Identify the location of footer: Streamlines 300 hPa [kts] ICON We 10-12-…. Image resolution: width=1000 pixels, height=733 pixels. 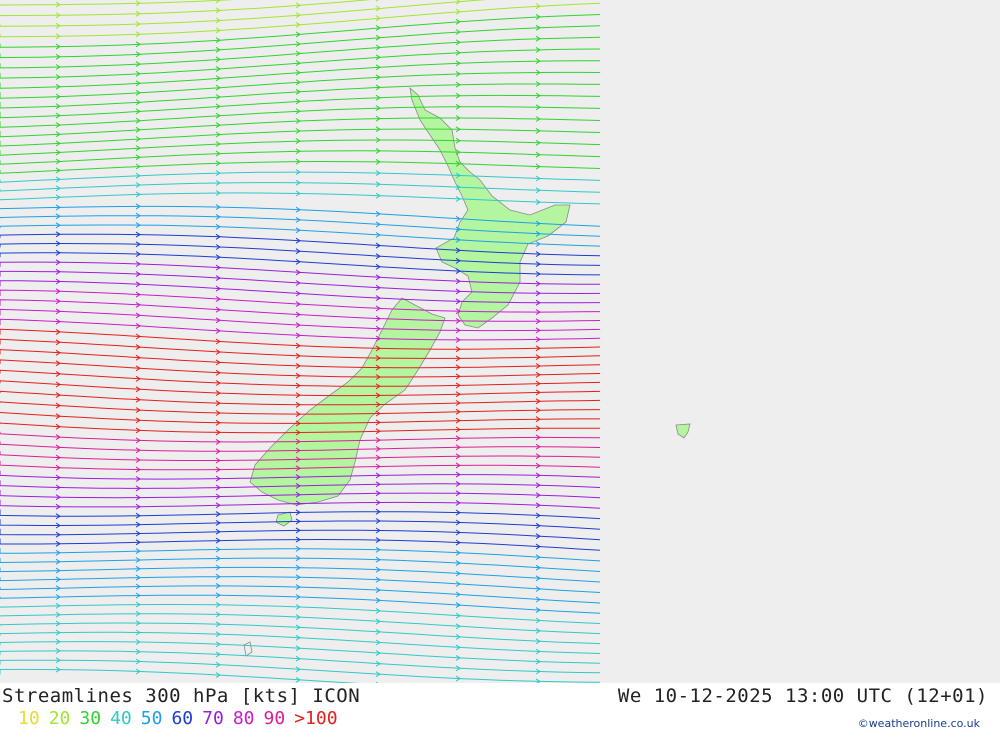
(500, 708).